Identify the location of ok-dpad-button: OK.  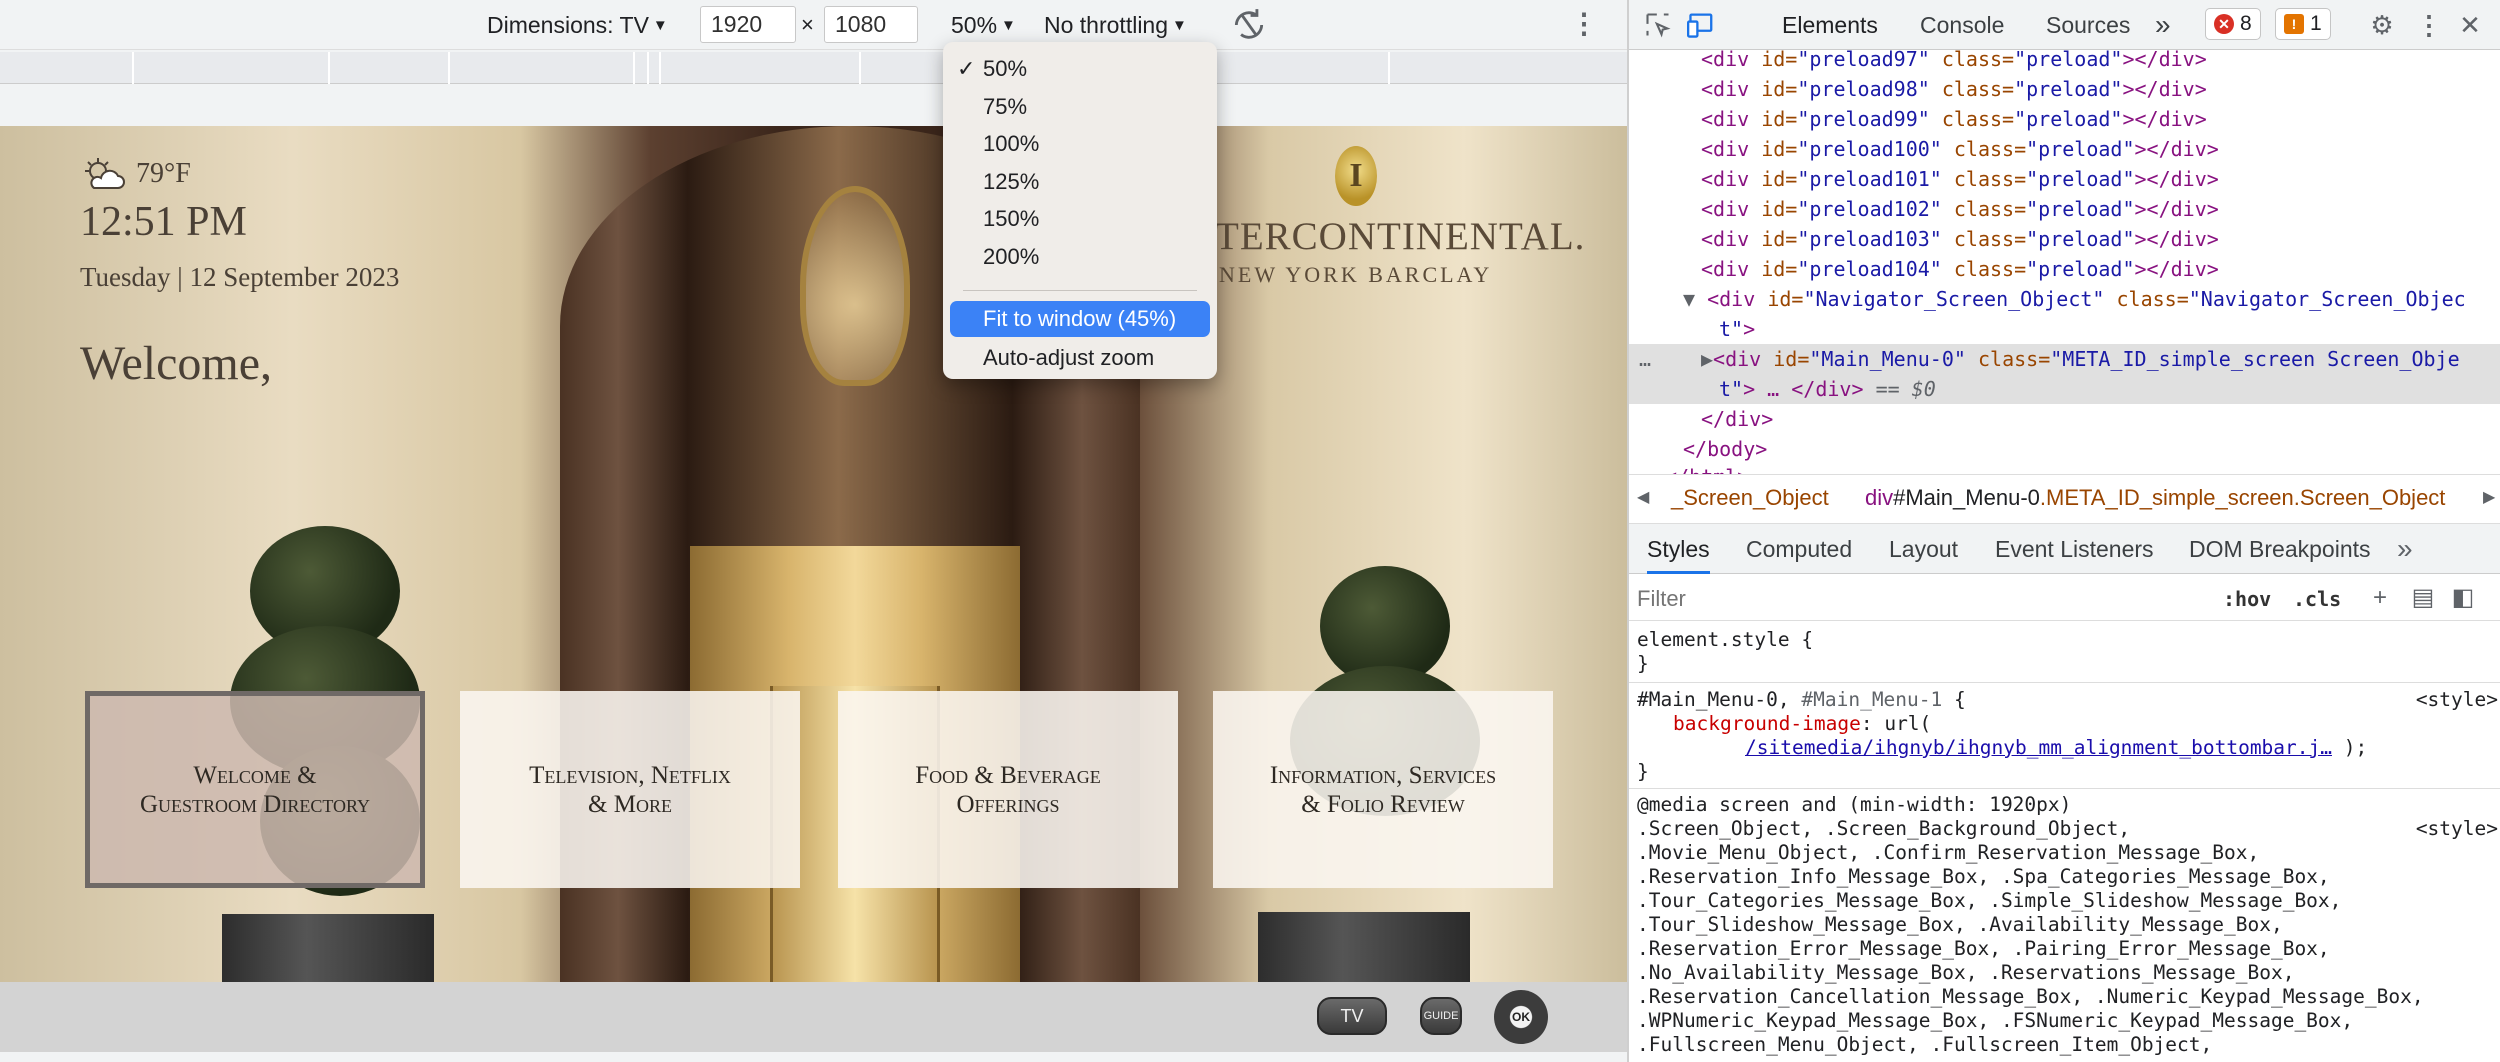
(1521, 1017).